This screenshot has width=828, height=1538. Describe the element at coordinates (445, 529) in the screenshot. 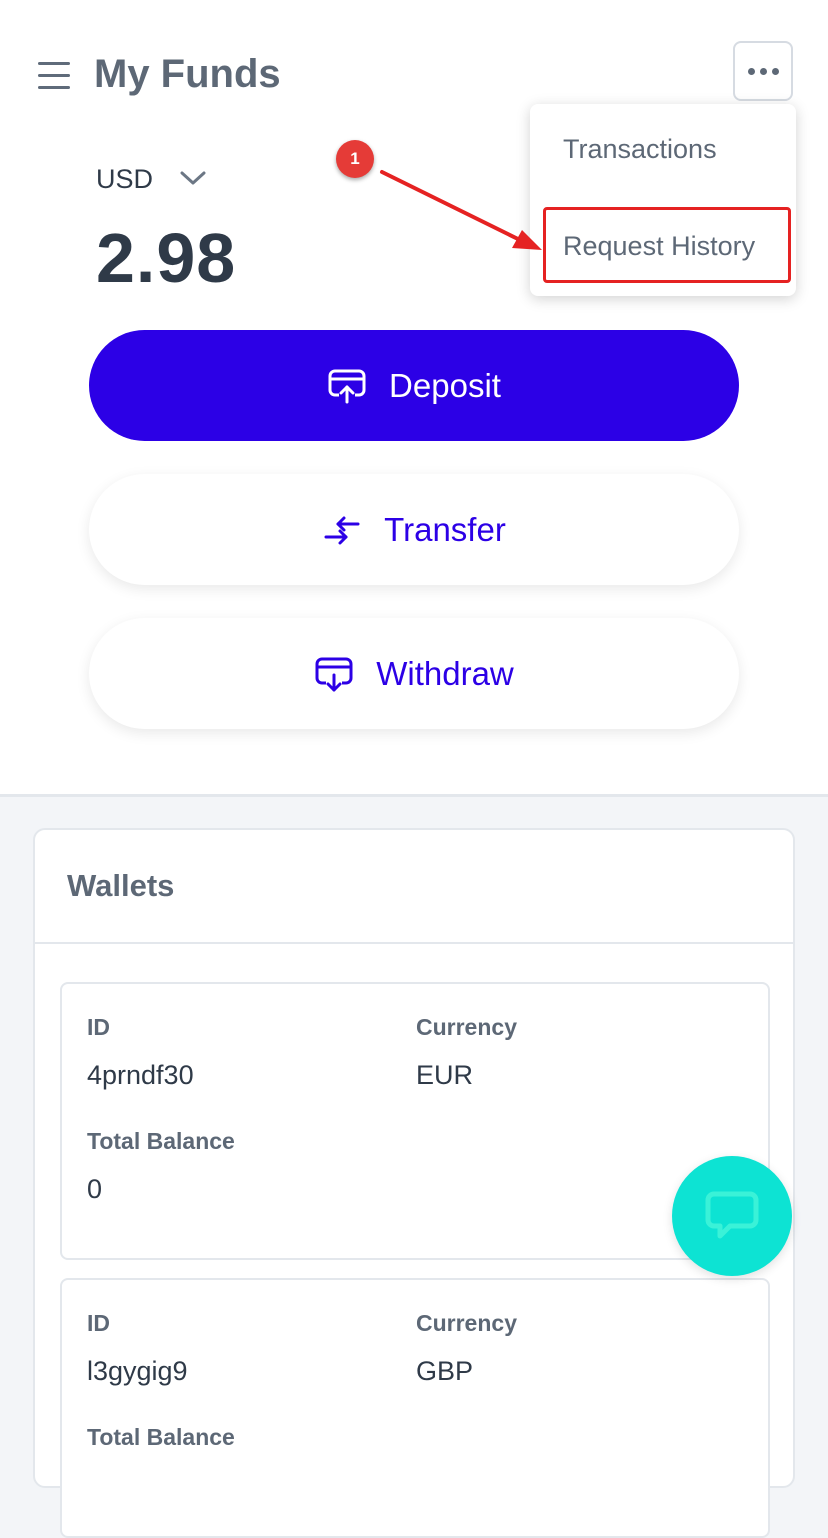

I see `transfer-label: Transfer` at that location.